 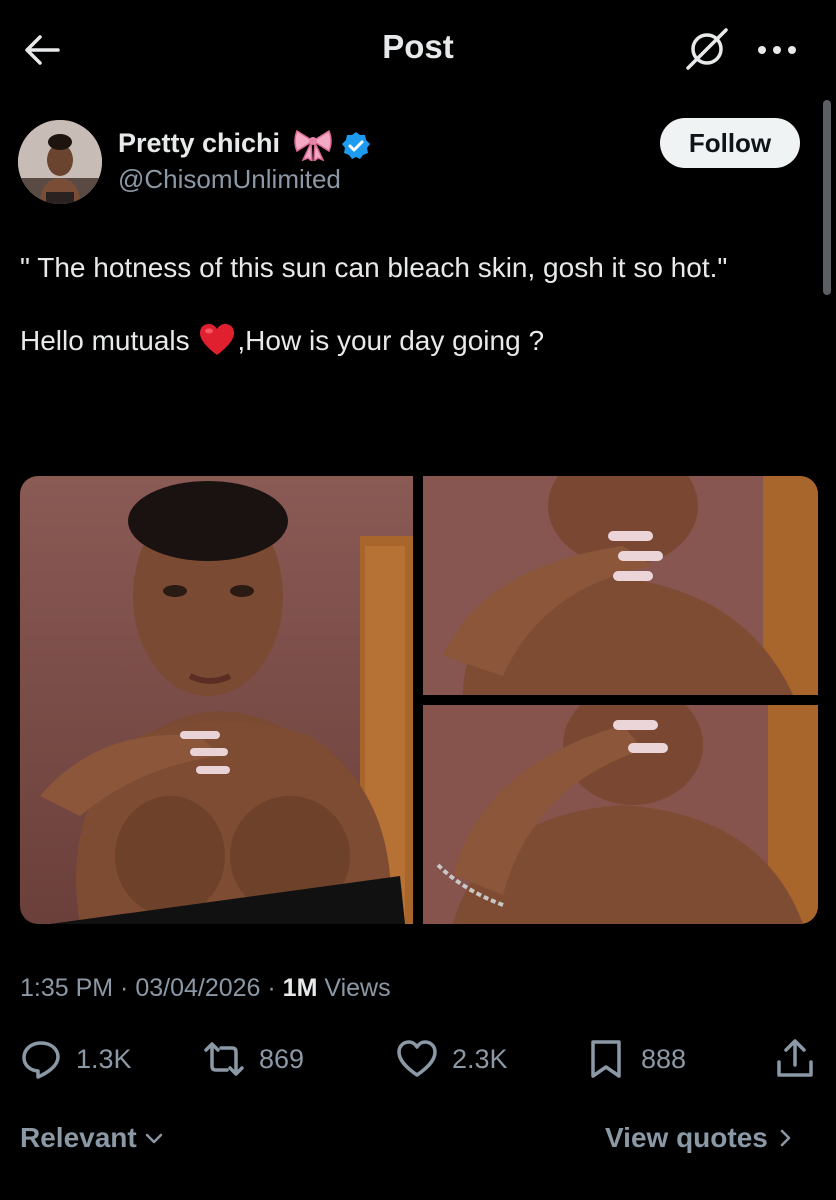 What do you see at coordinates (354, 988) in the screenshot?
I see `views-label: Views` at bounding box center [354, 988].